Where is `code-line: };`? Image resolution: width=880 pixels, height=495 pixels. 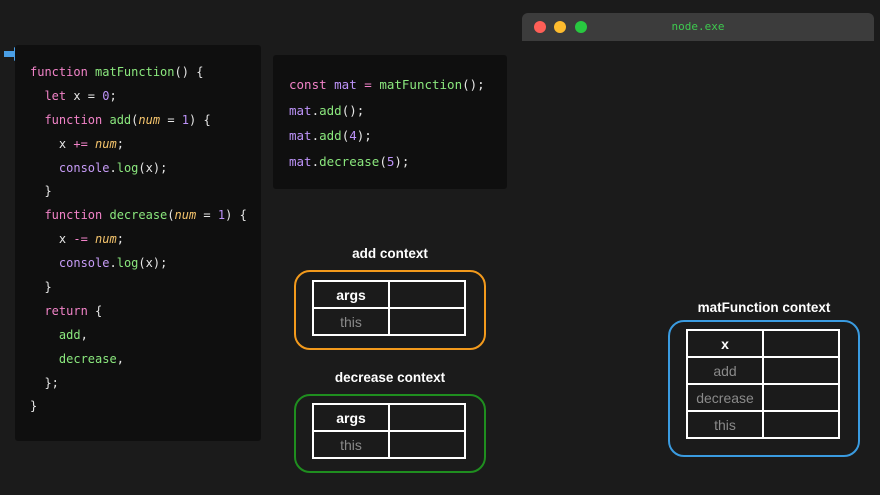 code-line: }; is located at coordinates (138, 384).